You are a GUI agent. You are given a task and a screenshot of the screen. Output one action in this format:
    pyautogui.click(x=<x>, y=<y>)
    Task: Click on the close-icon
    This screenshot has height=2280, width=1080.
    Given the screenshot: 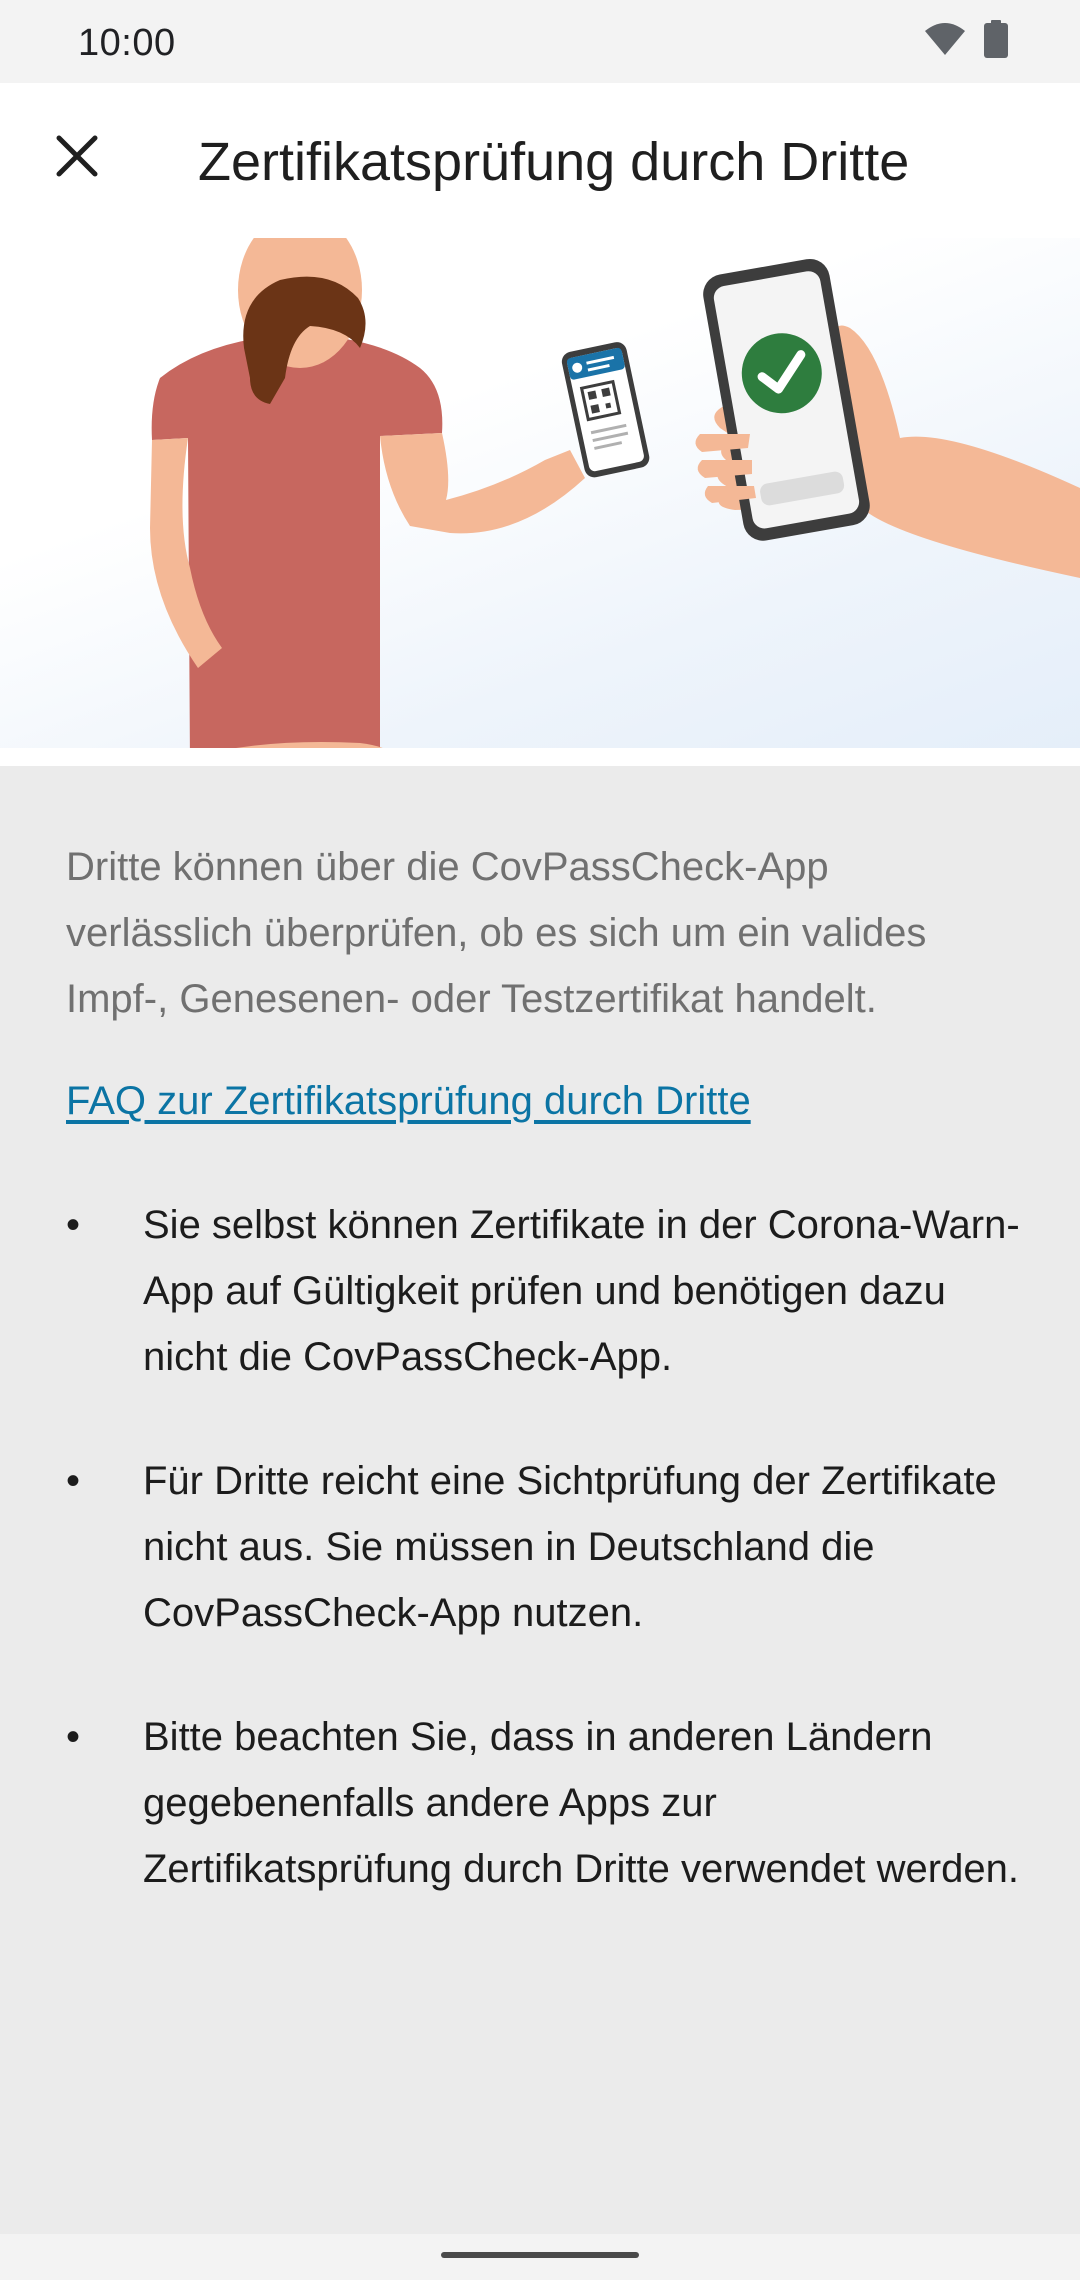 What is the action you would take?
    pyautogui.click(x=77, y=156)
    